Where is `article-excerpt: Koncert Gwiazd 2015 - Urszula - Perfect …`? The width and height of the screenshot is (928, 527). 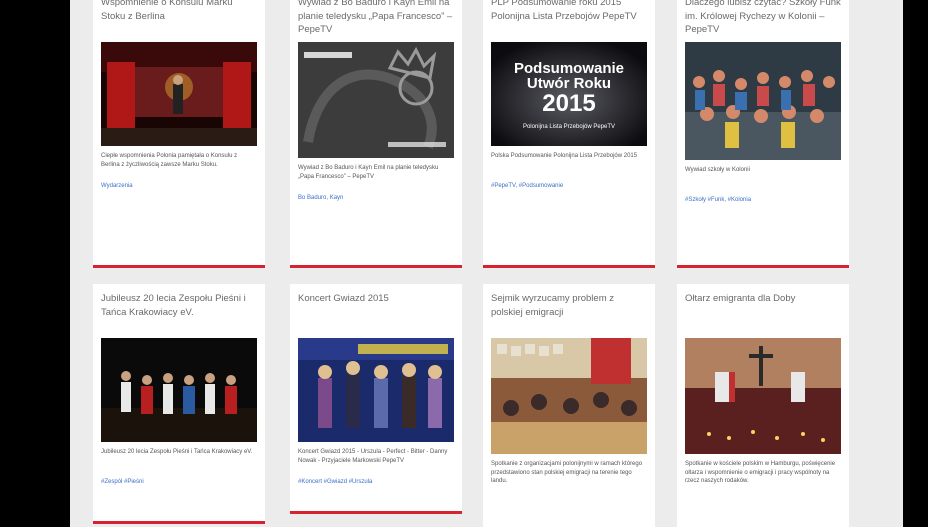
article-excerpt: Koncert Gwiazd 2015 - Urszula - Perfect … is located at coordinates (373, 456).